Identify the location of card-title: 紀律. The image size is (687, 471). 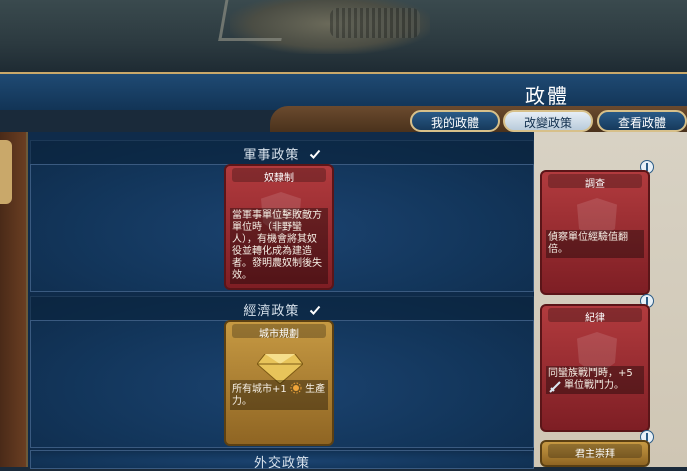
(595, 318).